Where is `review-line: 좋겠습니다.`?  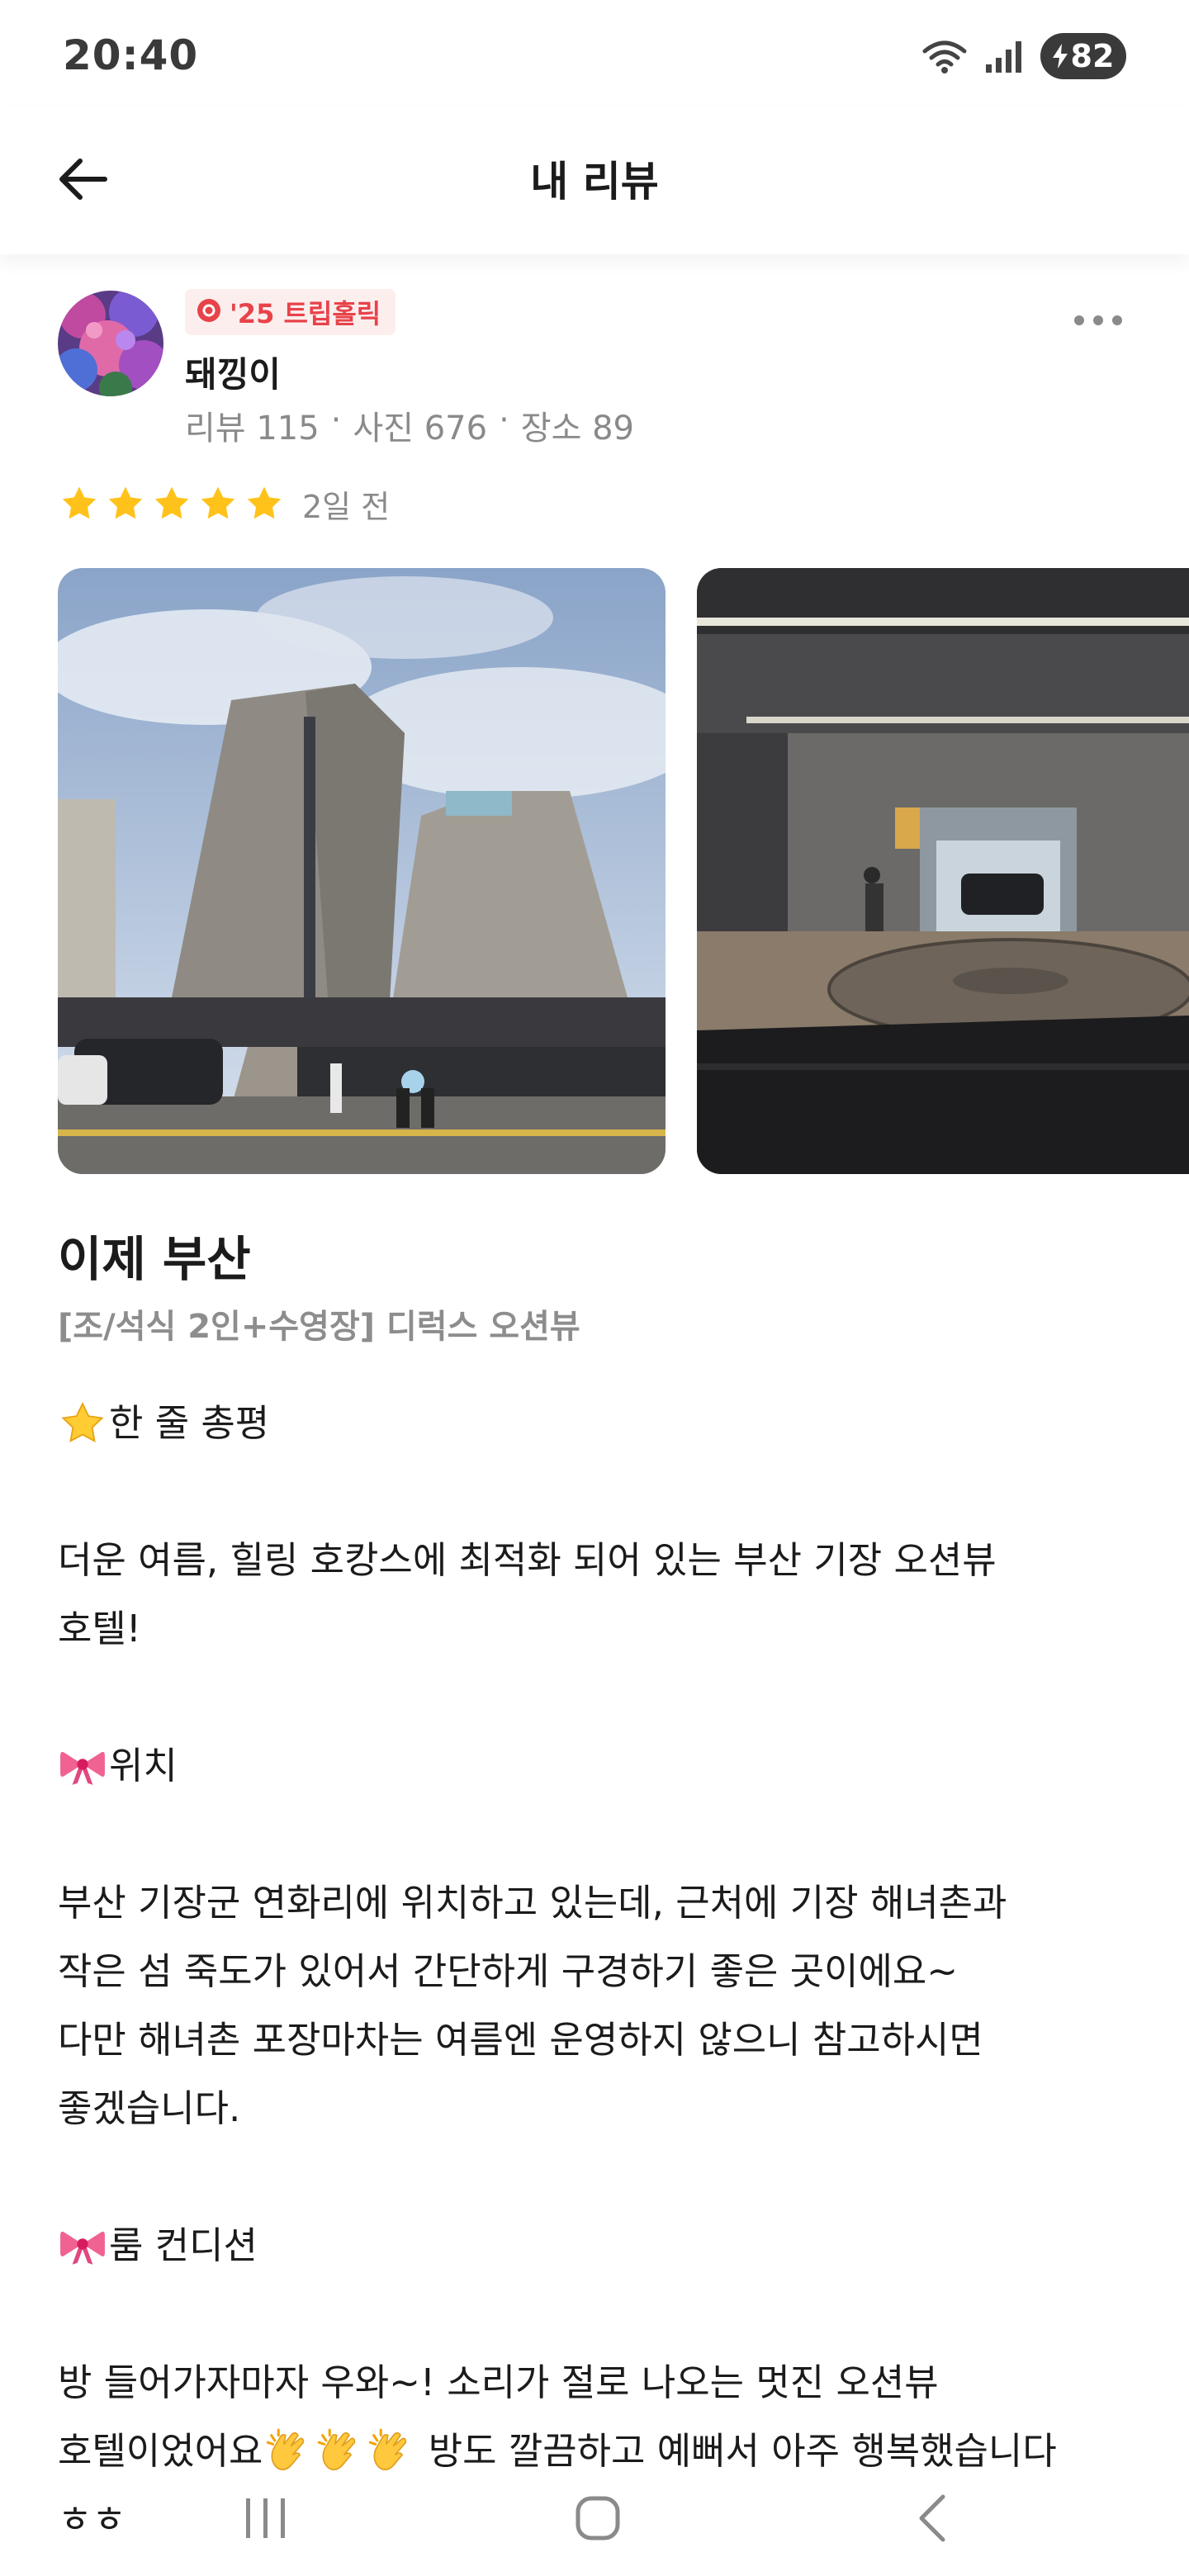 review-line: 좋겠습니다. is located at coordinates (598, 2108).